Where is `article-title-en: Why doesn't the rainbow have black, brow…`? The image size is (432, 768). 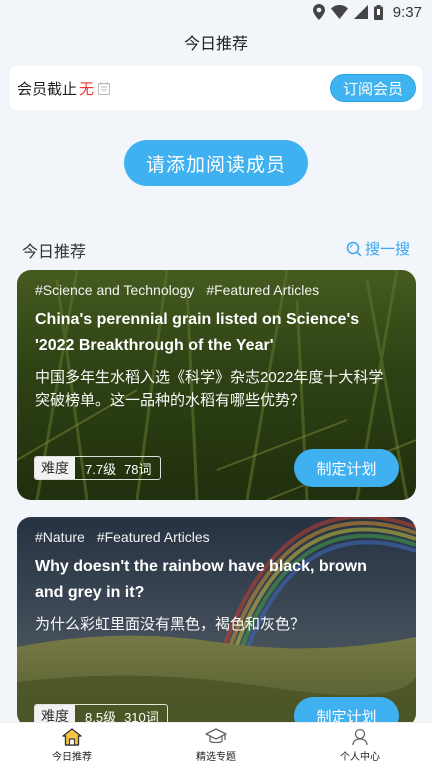 article-title-en: Why doesn't the rainbow have black, brow… is located at coordinates (201, 579).